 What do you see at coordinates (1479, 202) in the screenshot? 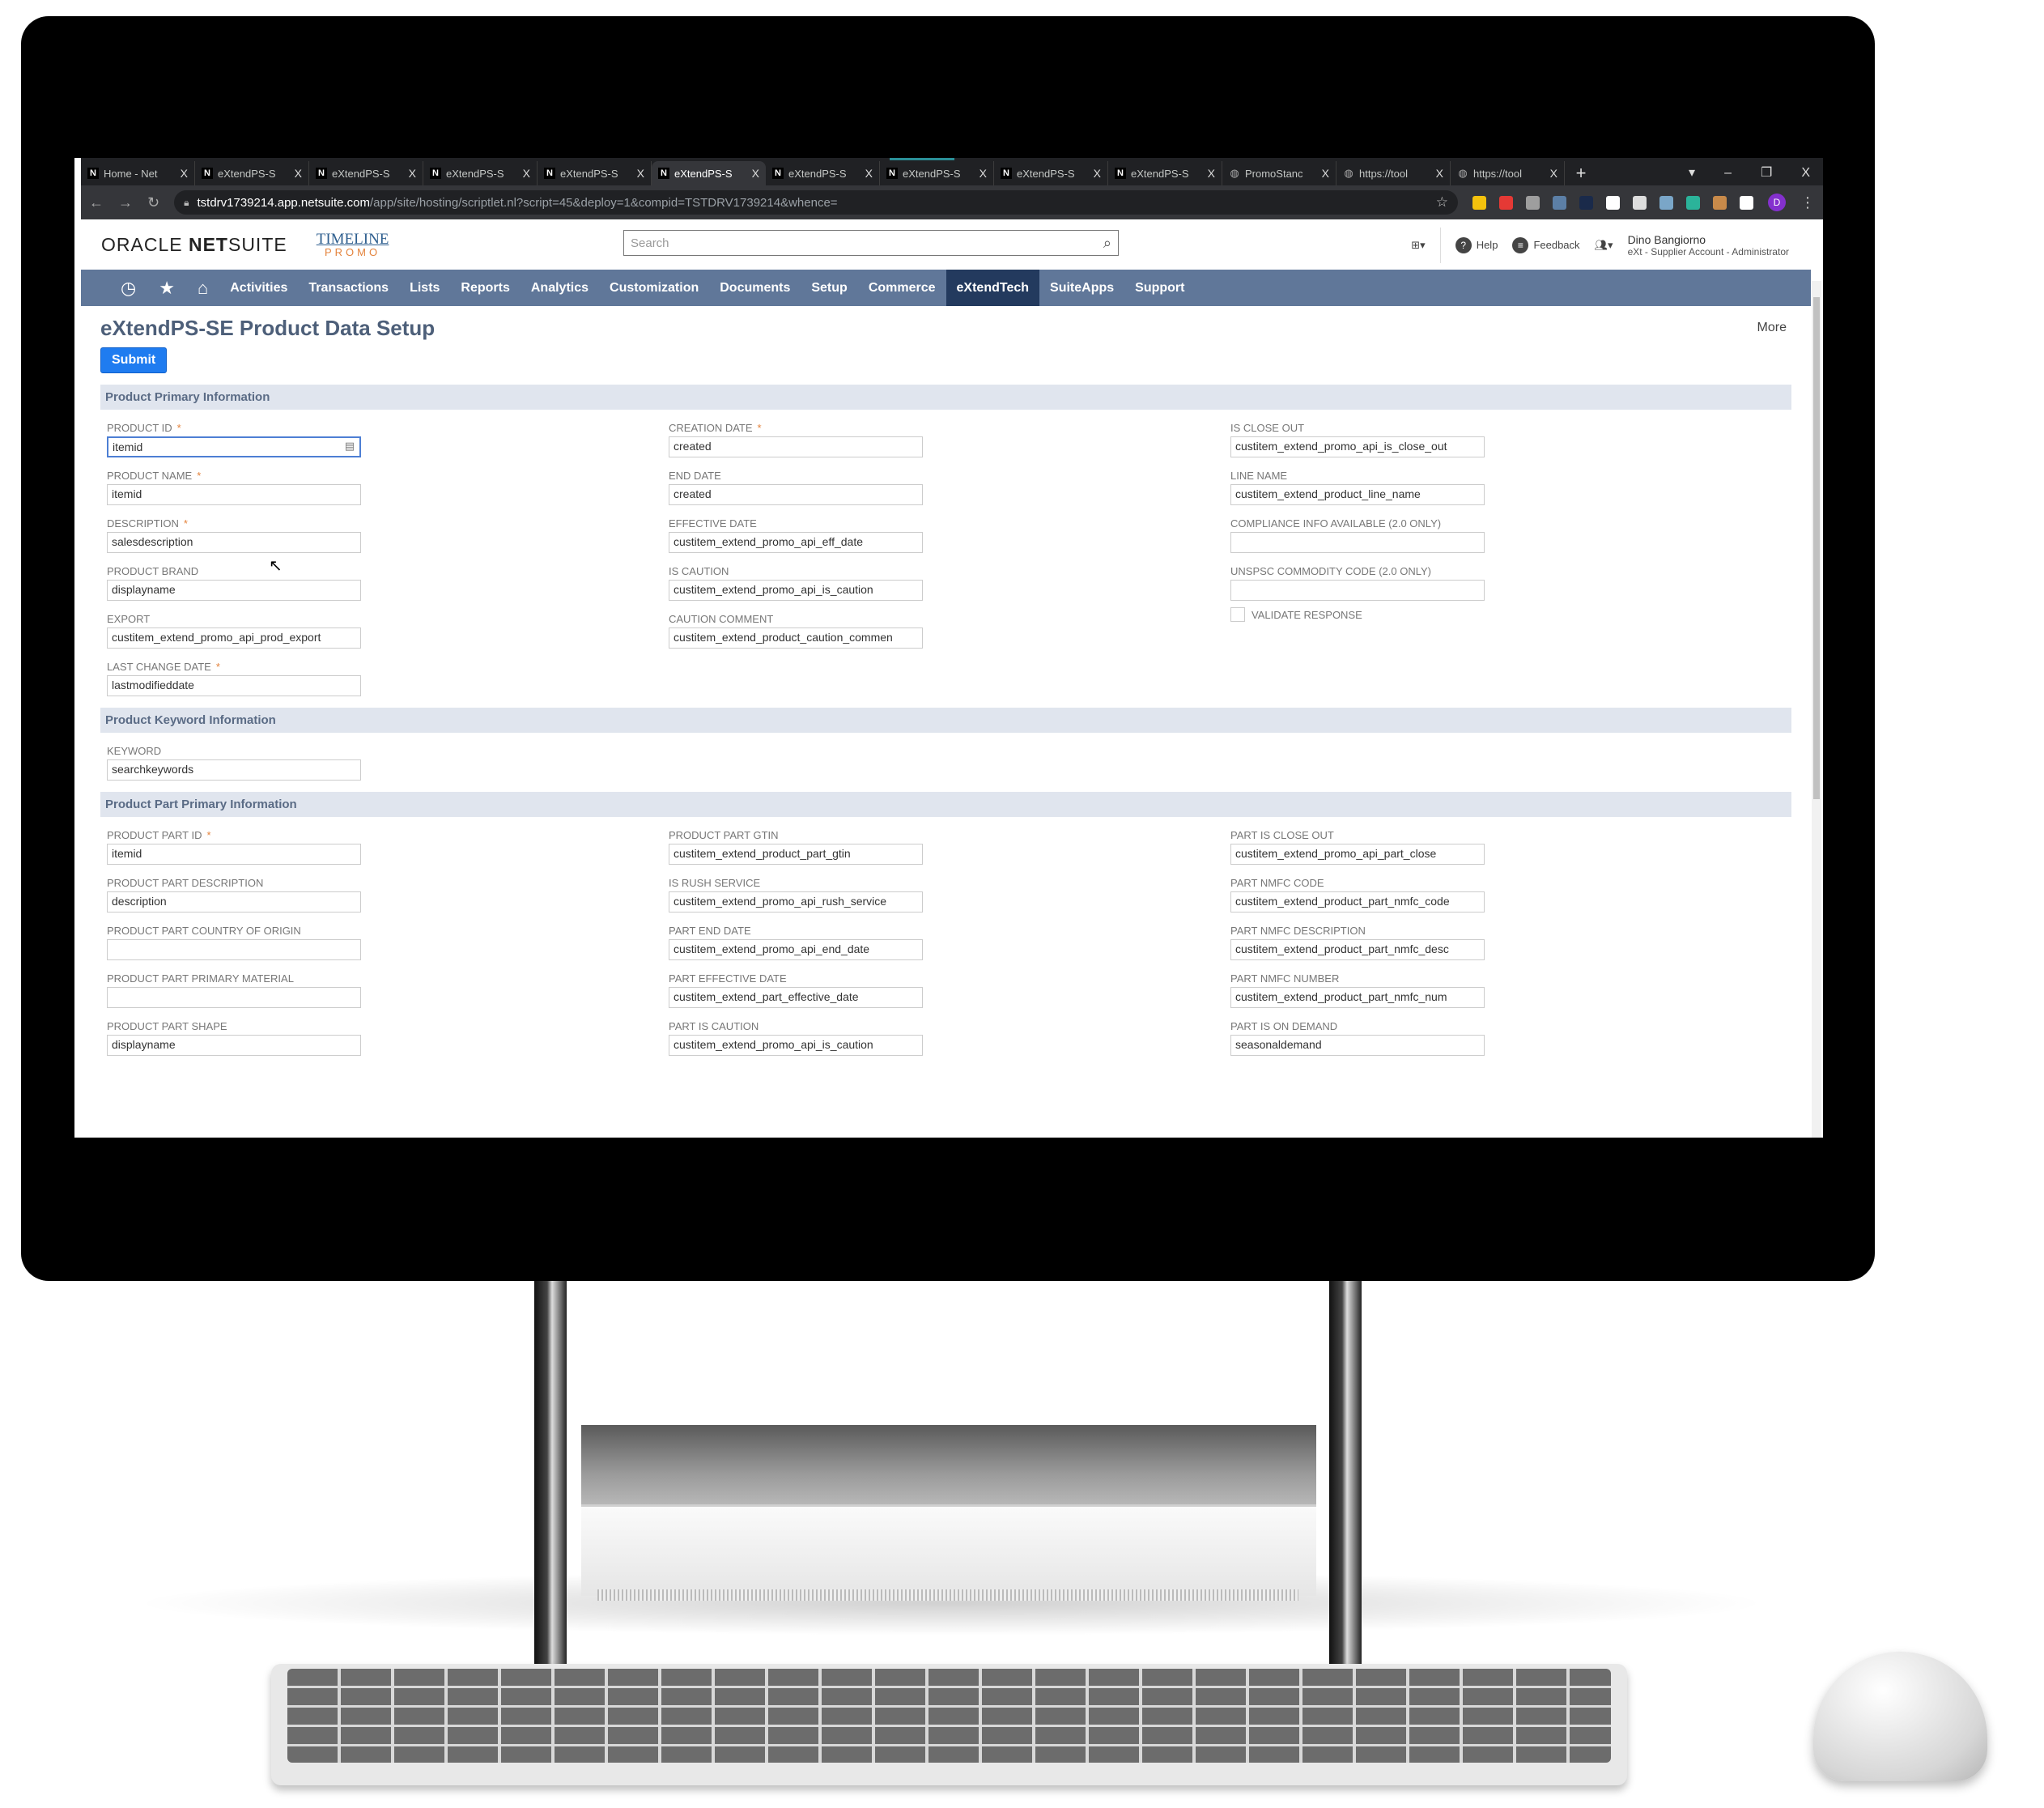
I see `sticky-notes-extension-icon` at bounding box center [1479, 202].